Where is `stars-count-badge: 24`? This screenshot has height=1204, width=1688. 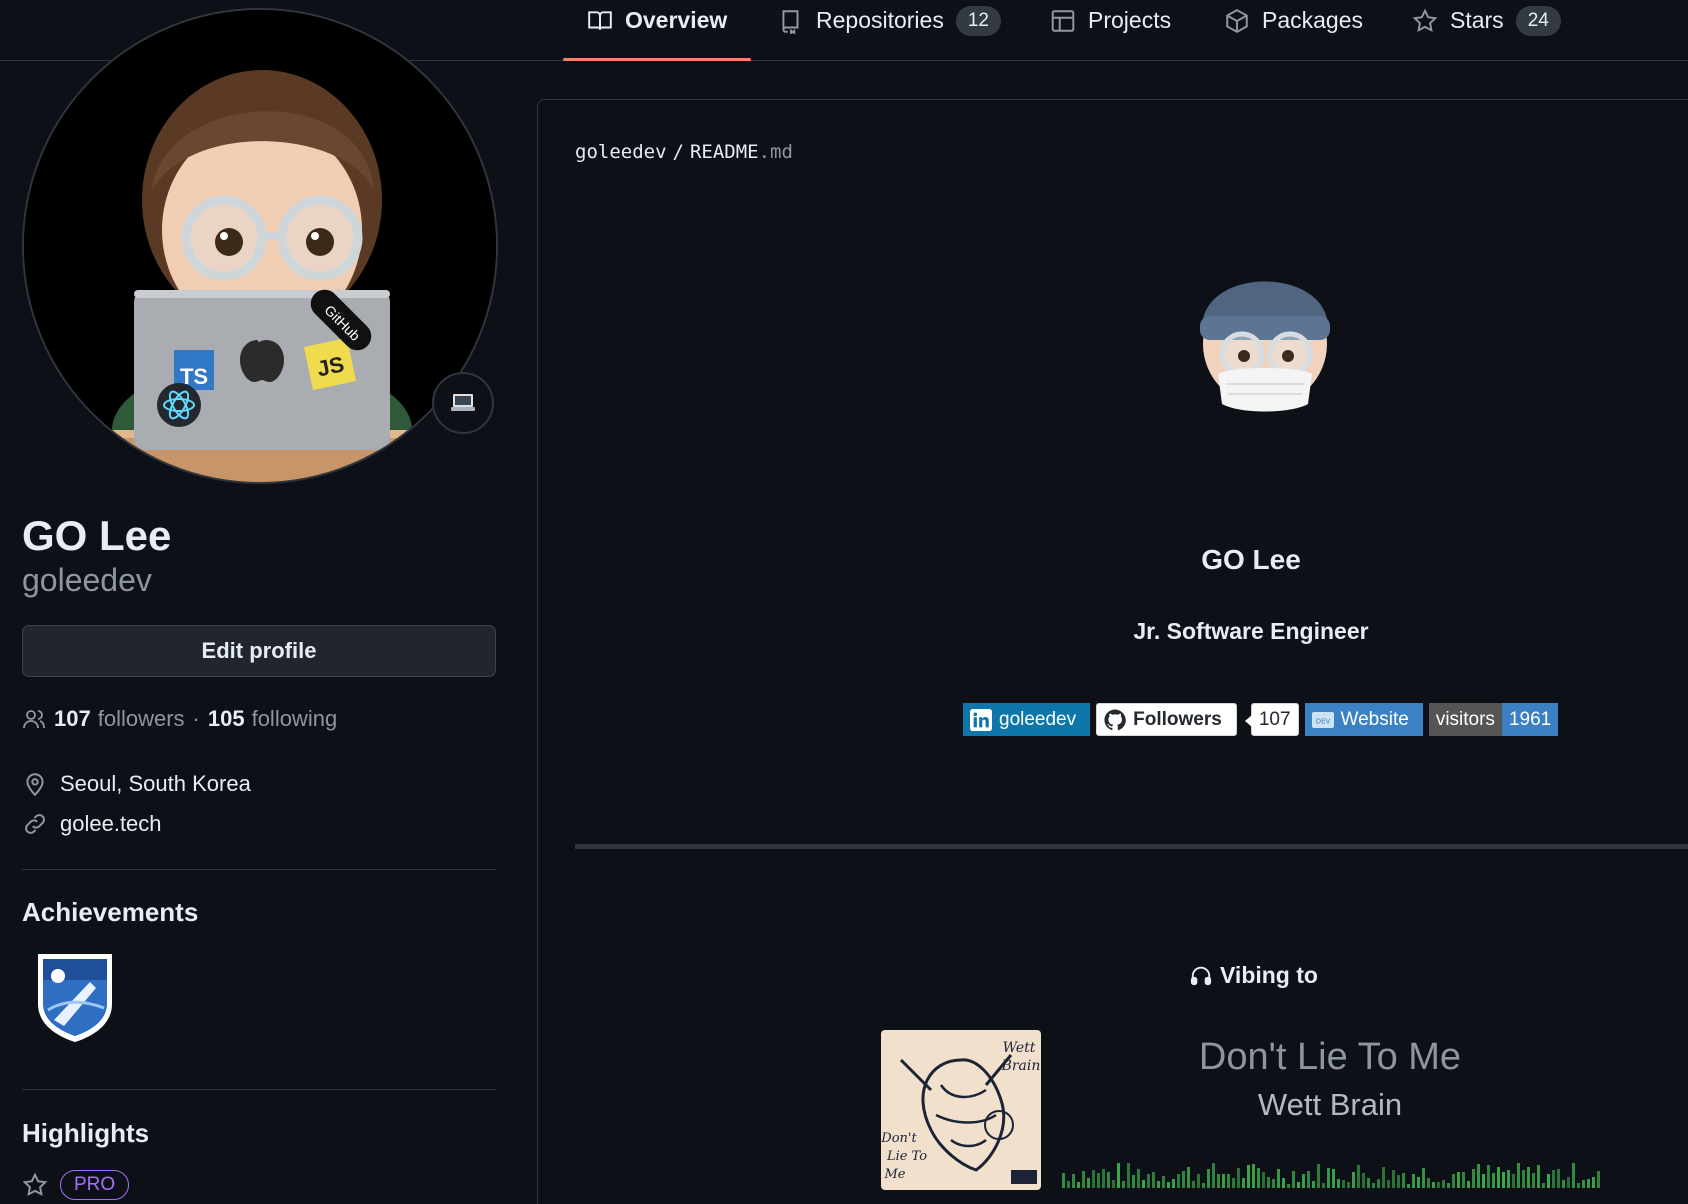 stars-count-badge: 24 is located at coordinates (1538, 20).